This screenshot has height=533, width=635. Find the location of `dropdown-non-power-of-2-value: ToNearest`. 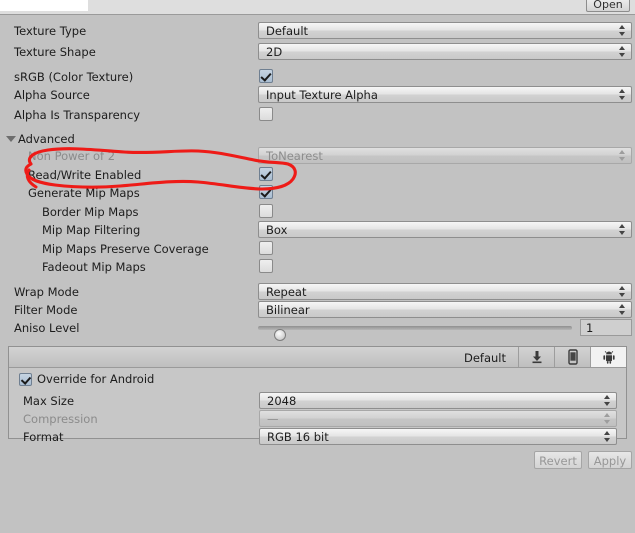

dropdown-non-power-of-2-value: ToNearest is located at coordinates (294, 156).